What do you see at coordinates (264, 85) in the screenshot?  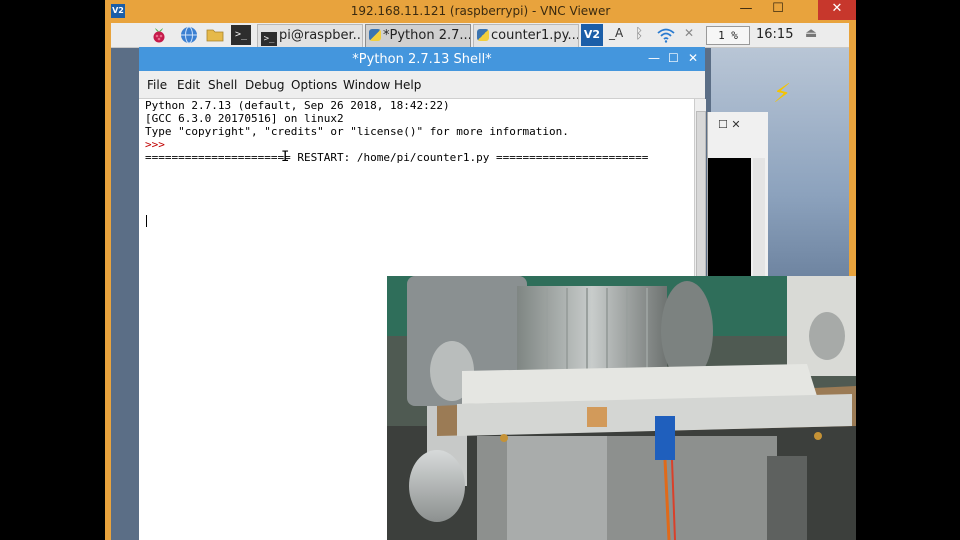 I see `menu-debug: Debug` at bounding box center [264, 85].